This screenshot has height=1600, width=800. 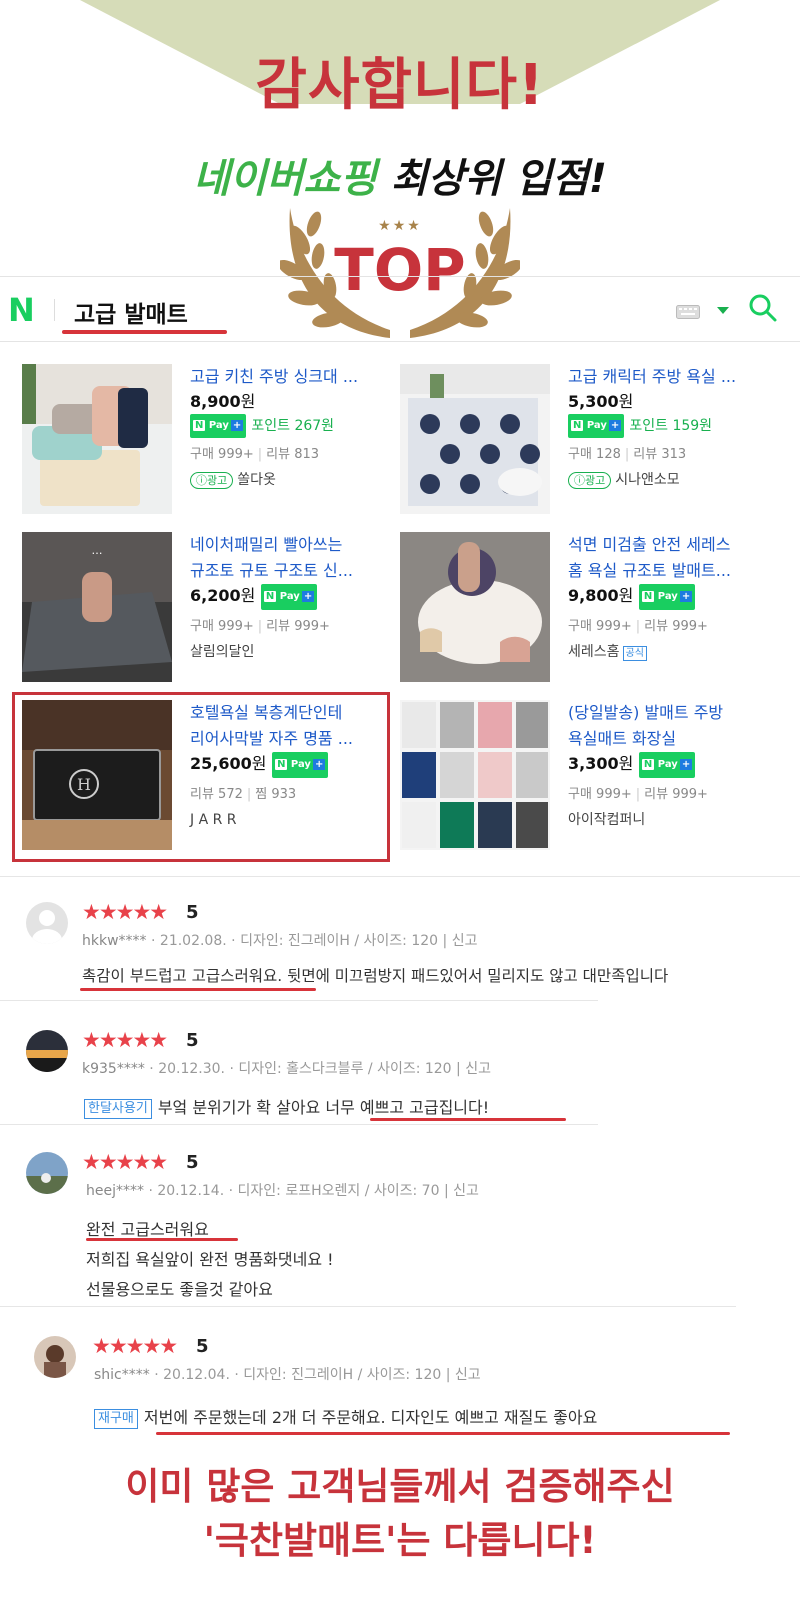 What do you see at coordinates (670, 713) in the screenshot?
I see `product-title: (당일발송) 발매트 주방` at bounding box center [670, 713].